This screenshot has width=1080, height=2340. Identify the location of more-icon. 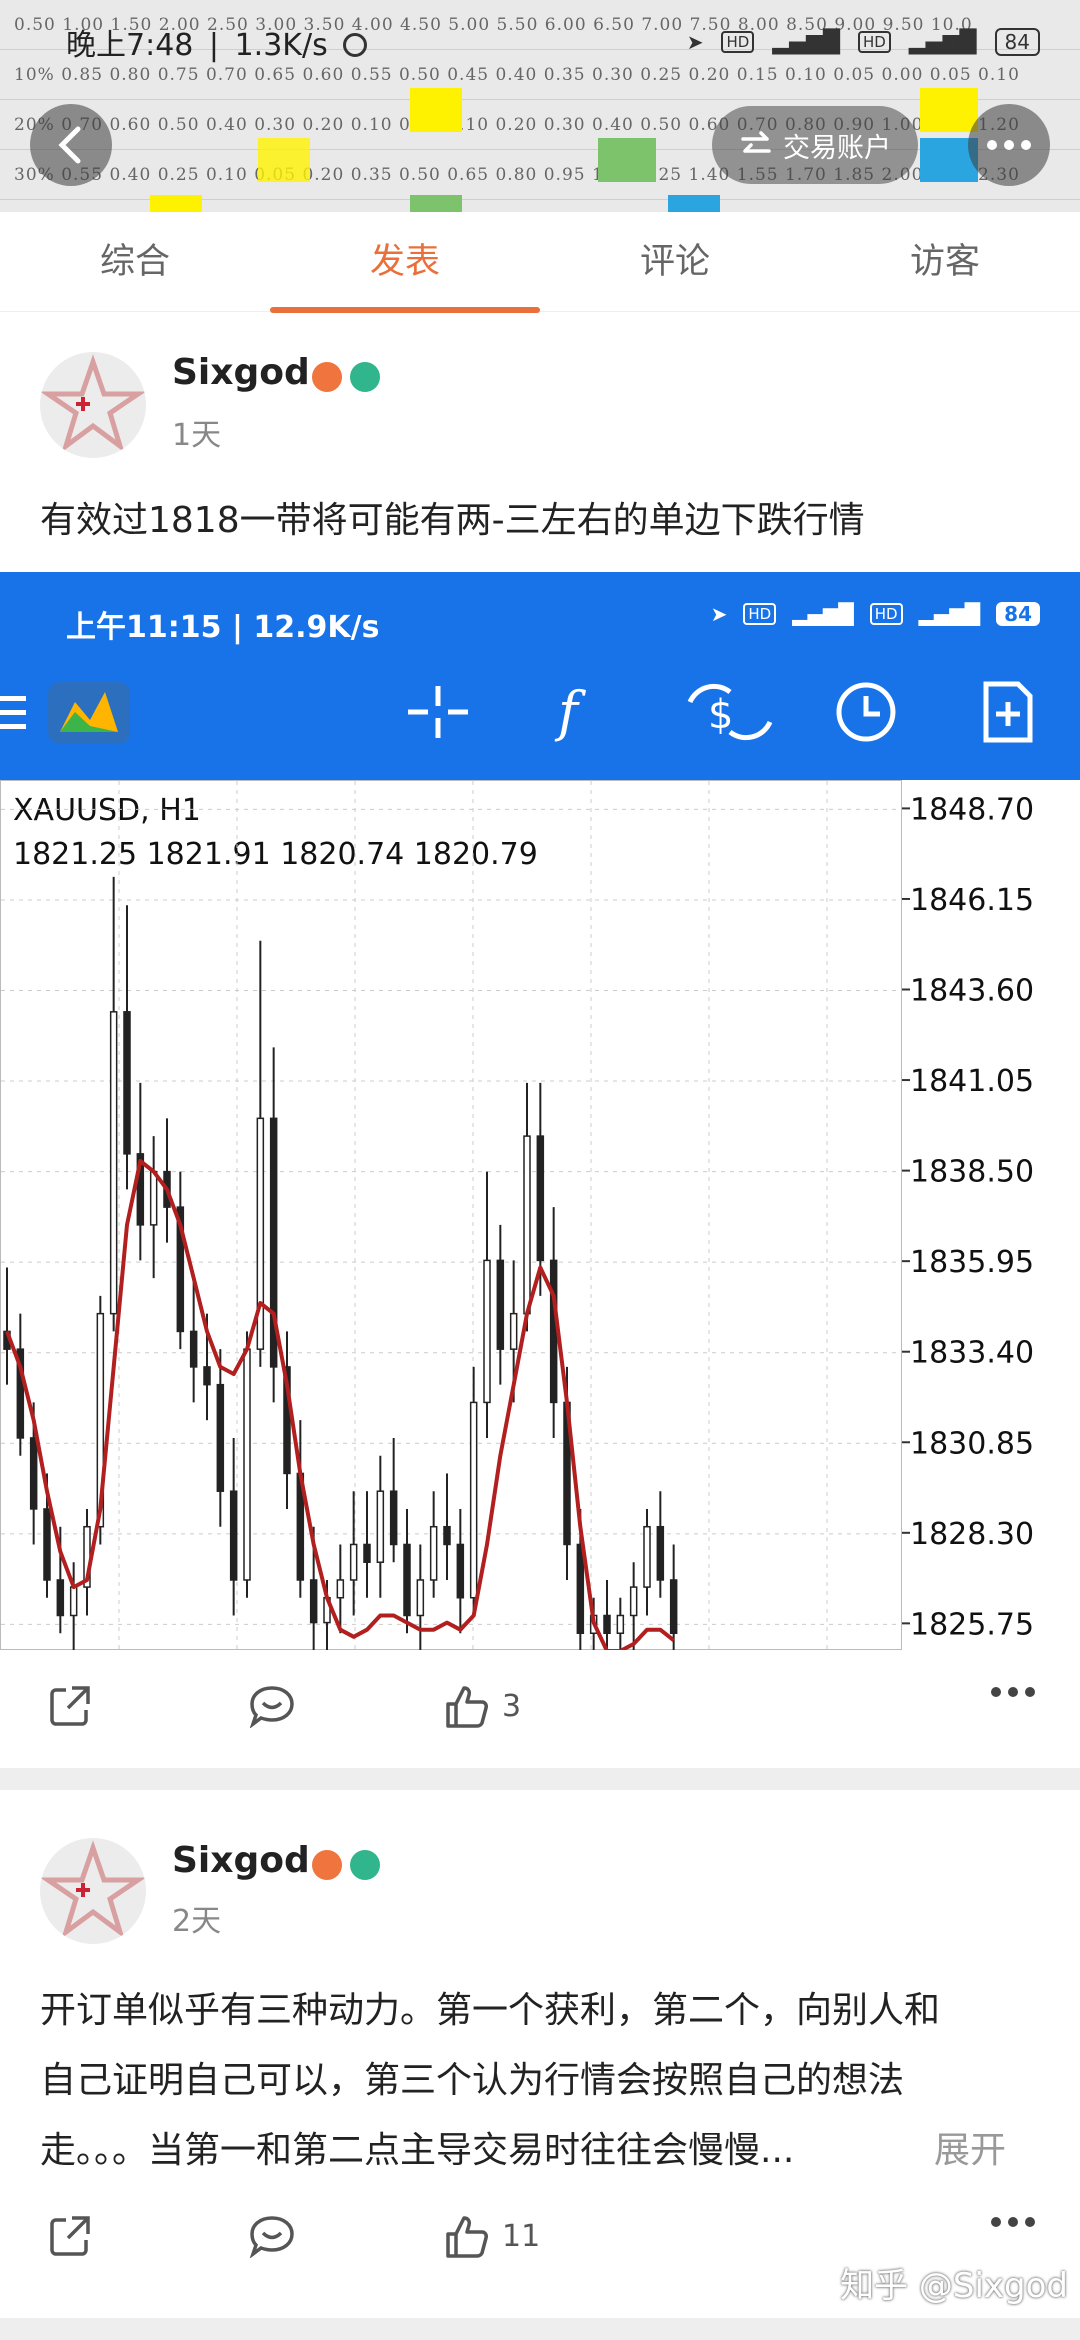
(1013, 2222).